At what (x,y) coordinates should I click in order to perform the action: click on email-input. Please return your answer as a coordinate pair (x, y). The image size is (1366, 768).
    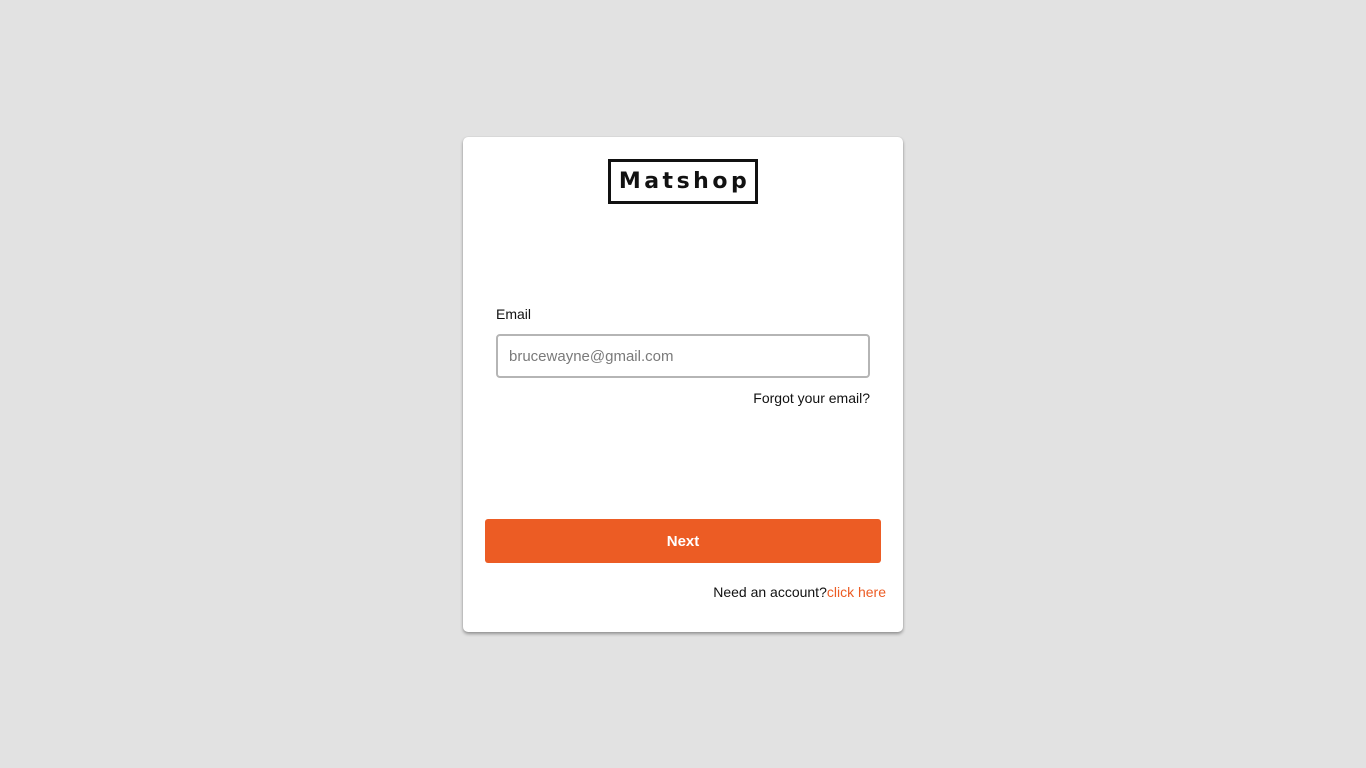
    Looking at the image, I should click on (683, 356).